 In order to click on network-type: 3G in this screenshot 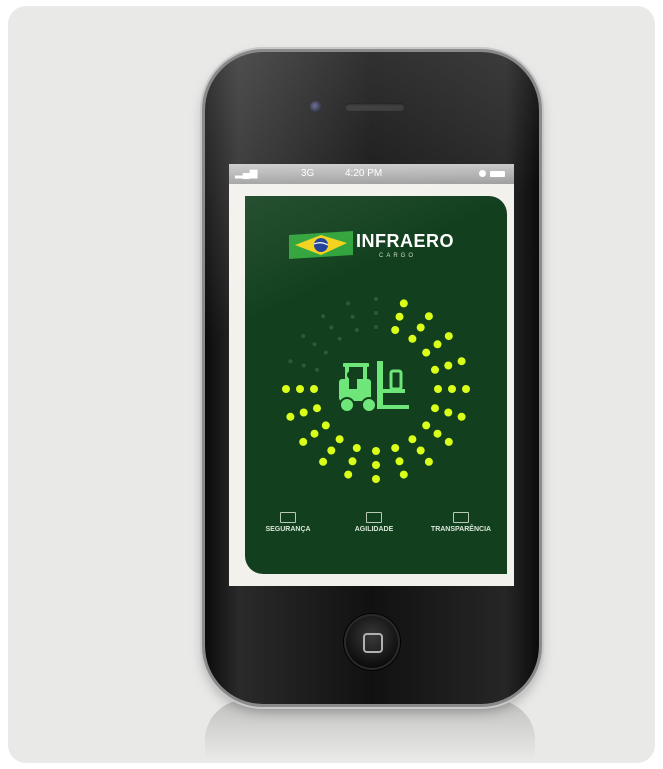, I will do `click(308, 173)`.